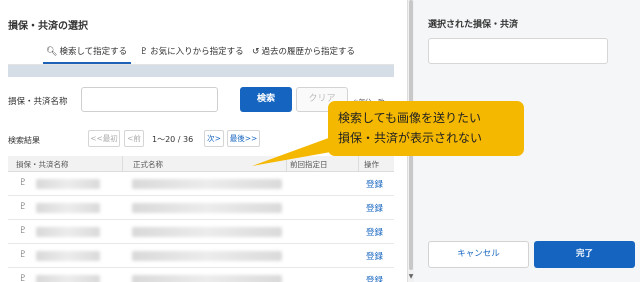  I want to click on panel-title: 損保・共済の選択, so click(48, 26).